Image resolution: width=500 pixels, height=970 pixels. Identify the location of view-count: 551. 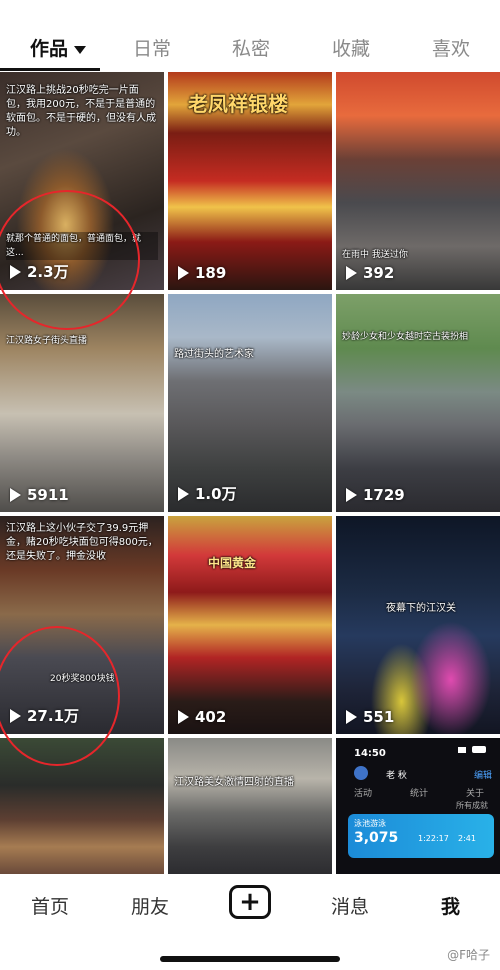
(370, 717).